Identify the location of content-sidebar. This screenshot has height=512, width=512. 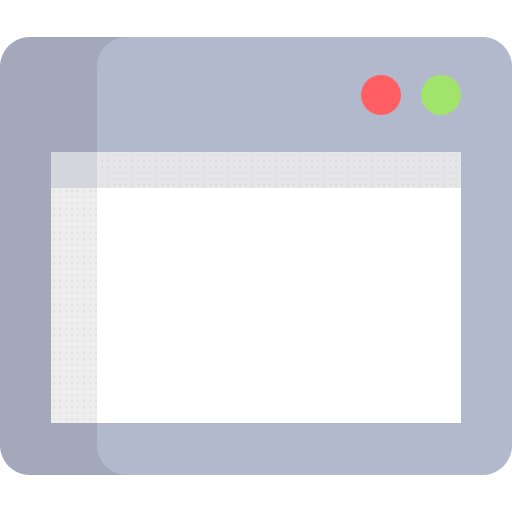
(74, 305).